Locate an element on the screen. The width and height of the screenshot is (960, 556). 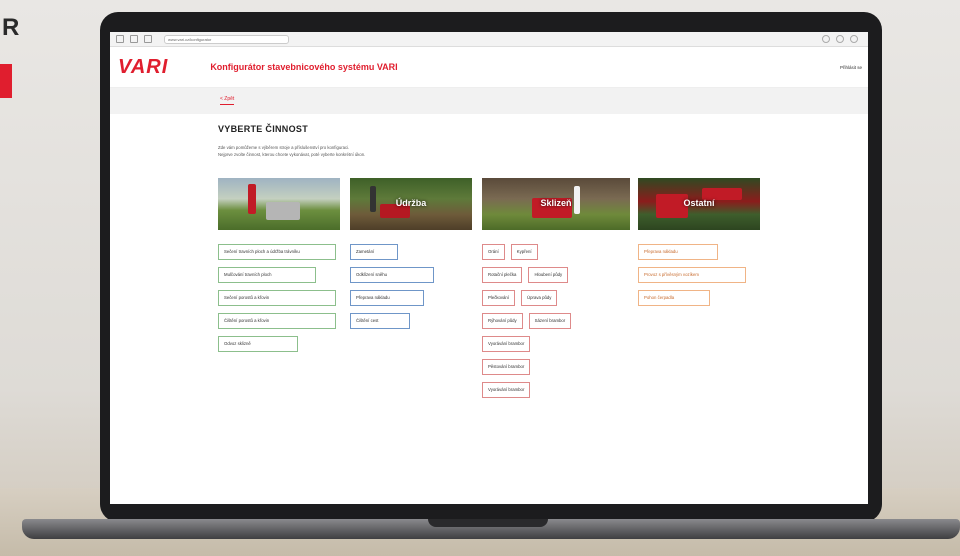
category-tiles: Údržba Sklizeň Ostatní is located at coordinates (498, 206).